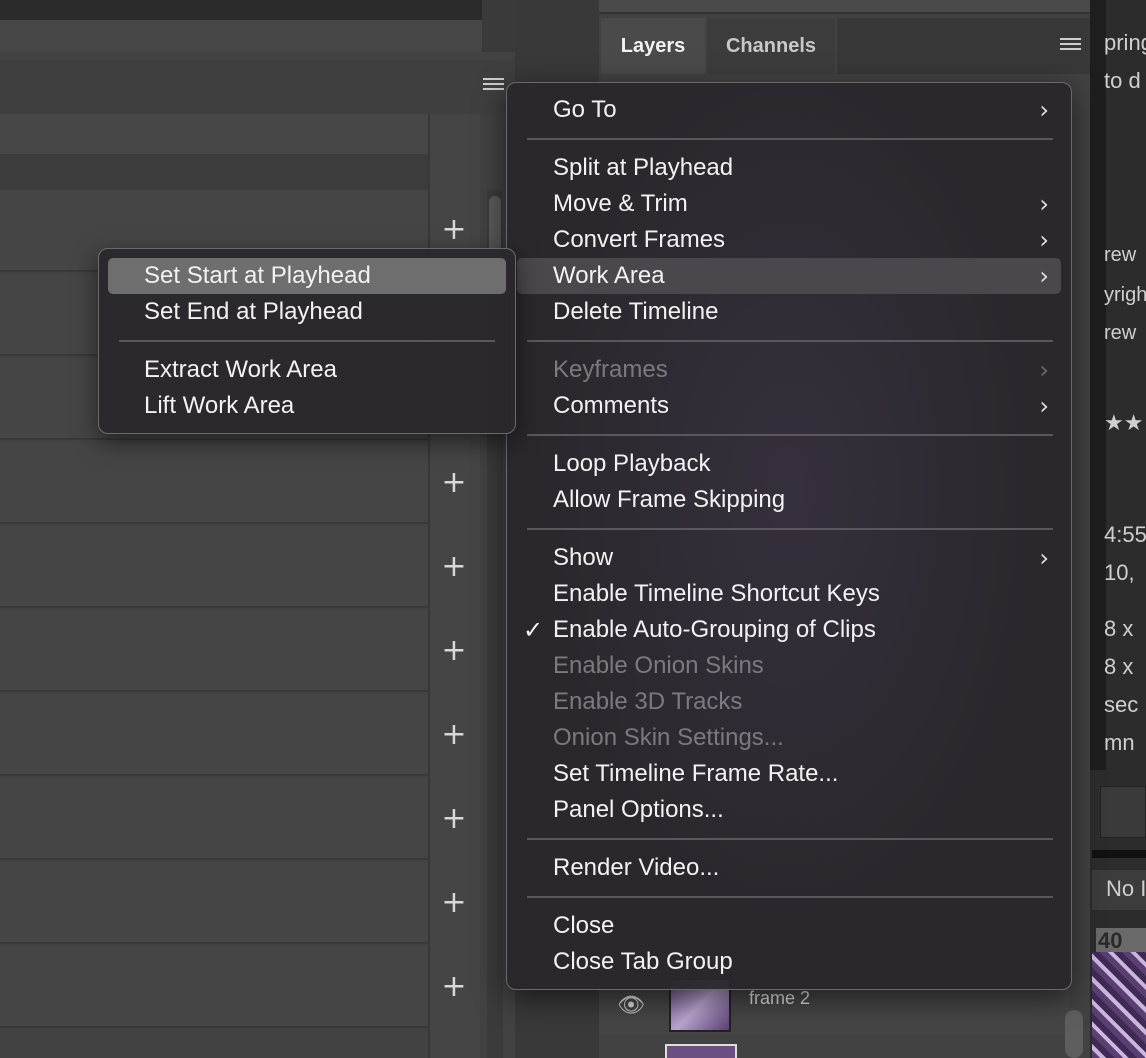  Describe the element at coordinates (253, 311) in the screenshot. I see `submenu-item-label: Set End at Playhead` at that location.